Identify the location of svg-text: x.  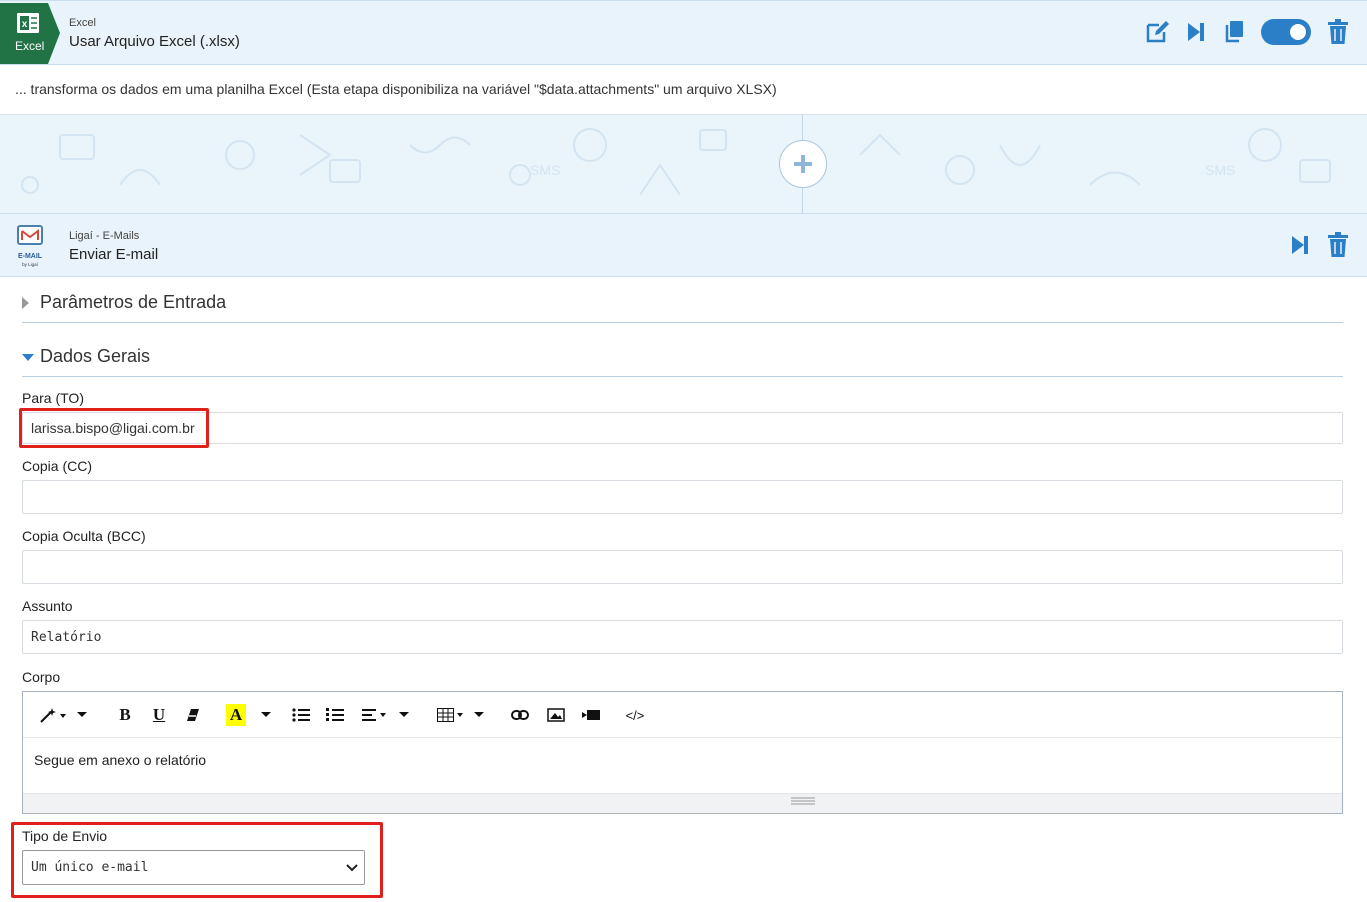
(25, 24).